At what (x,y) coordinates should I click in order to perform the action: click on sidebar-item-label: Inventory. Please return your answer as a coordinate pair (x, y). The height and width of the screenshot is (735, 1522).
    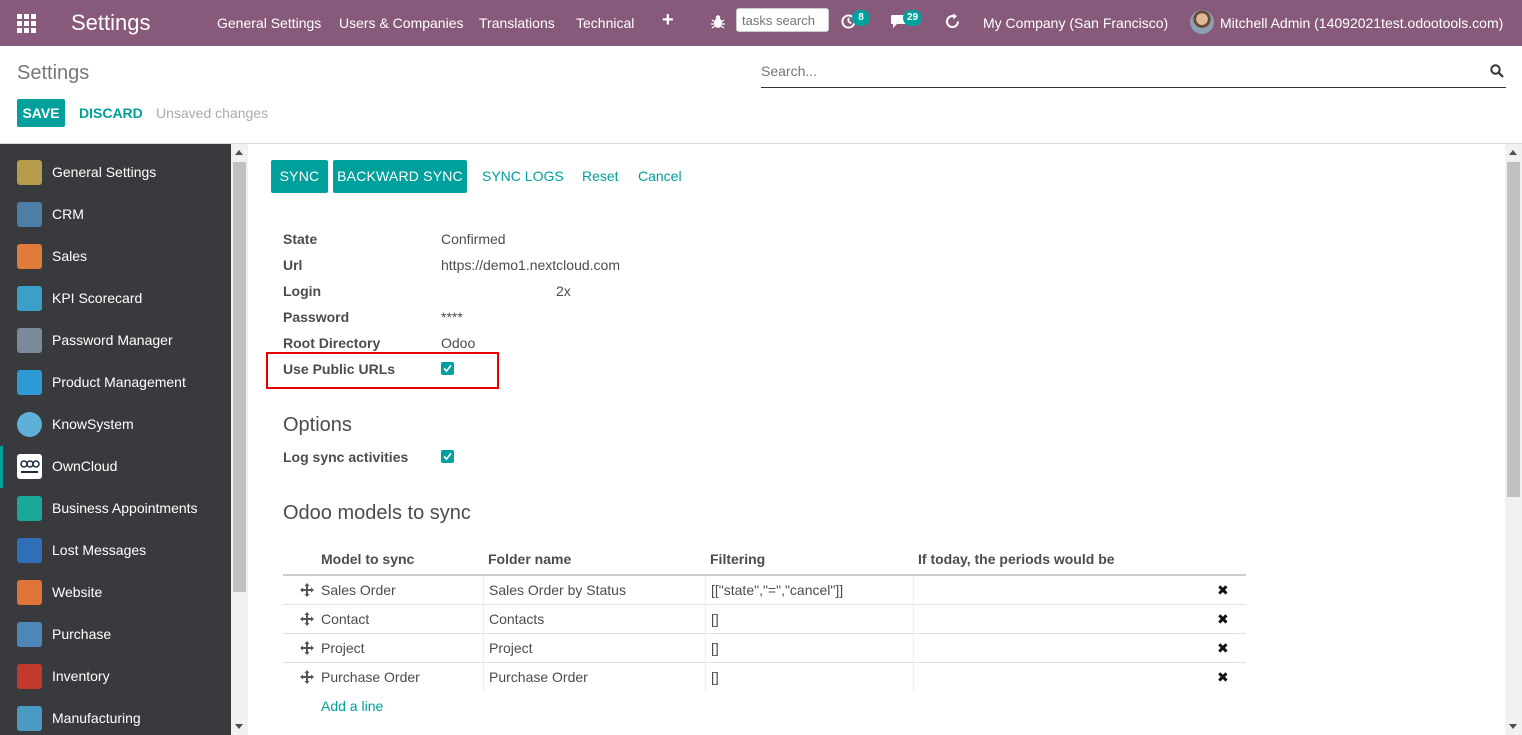
    Looking at the image, I should click on (81, 676).